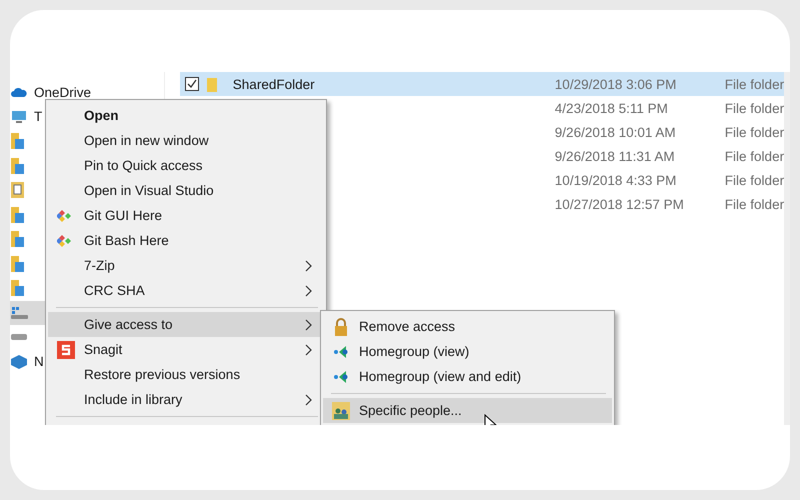 The width and height of the screenshot is (800, 500). Describe the element at coordinates (39, 362) in the screenshot. I see `sidebar-label: N` at that location.